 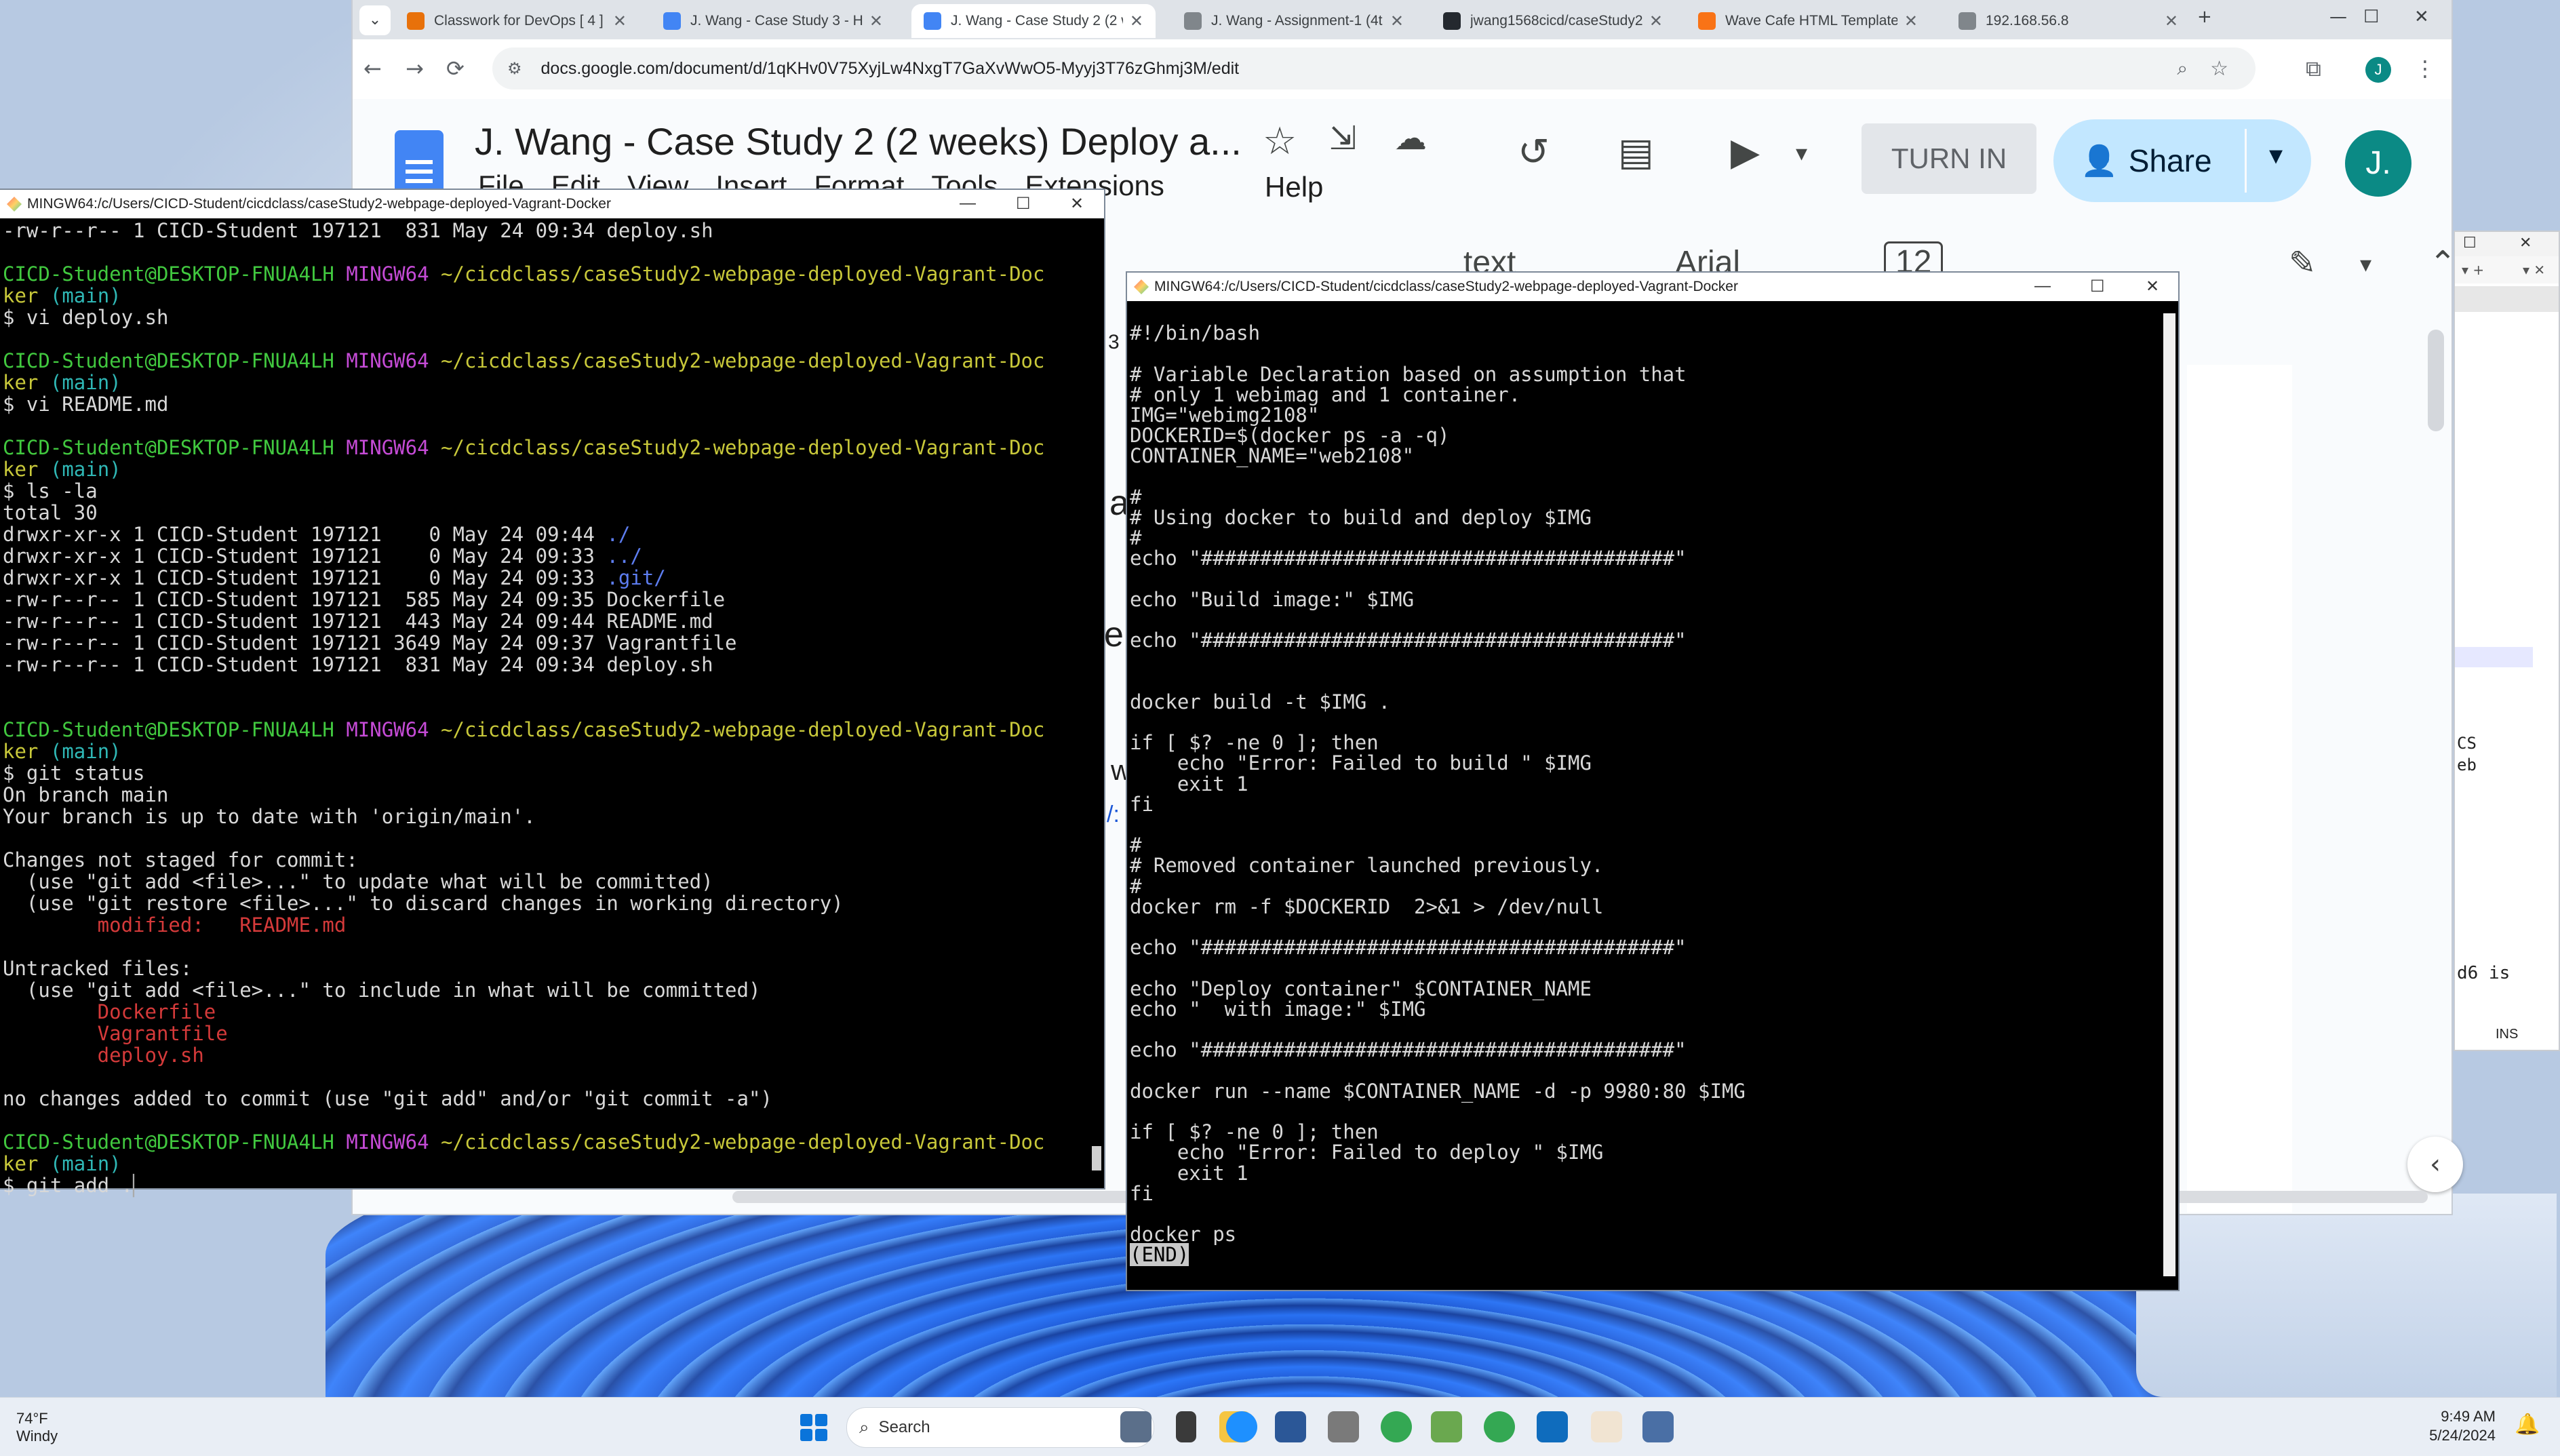 What do you see at coordinates (773, 21) in the screenshot?
I see `browser-tab: J. Wang - Case Study 3 - He ✕` at bounding box center [773, 21].